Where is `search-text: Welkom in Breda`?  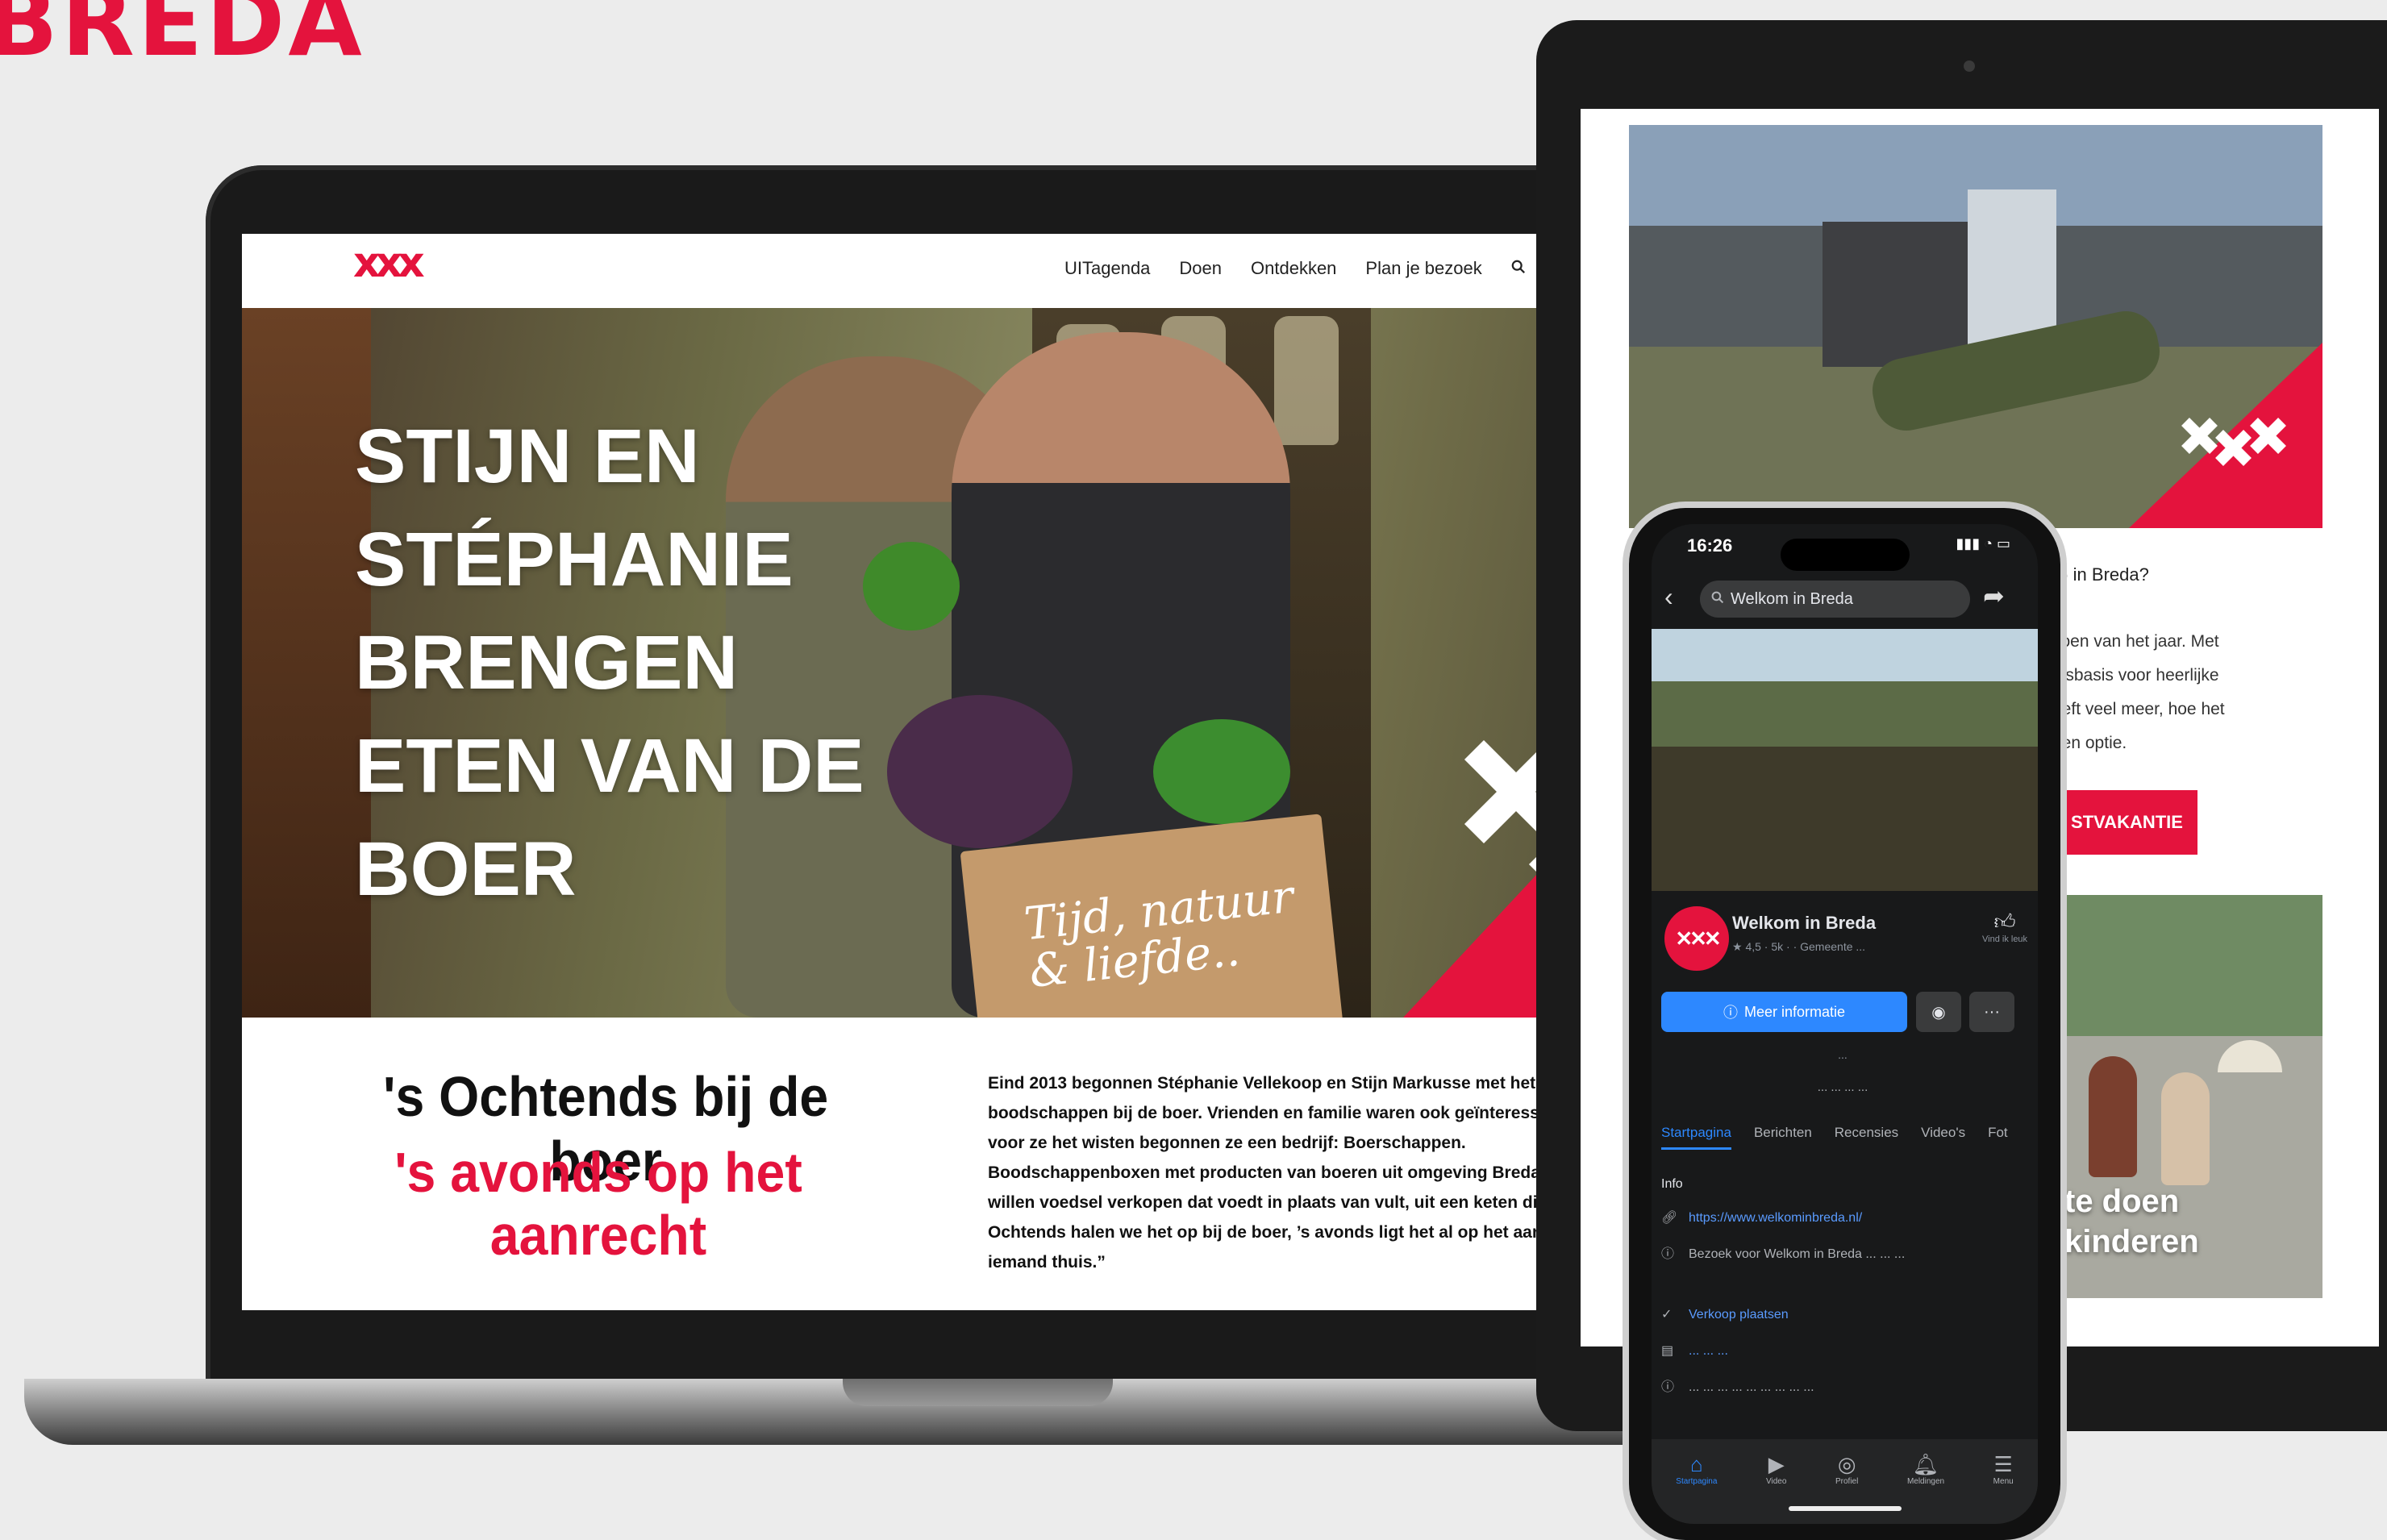
search-text: Welkom in Breda is located at coordinates (1792, 598).